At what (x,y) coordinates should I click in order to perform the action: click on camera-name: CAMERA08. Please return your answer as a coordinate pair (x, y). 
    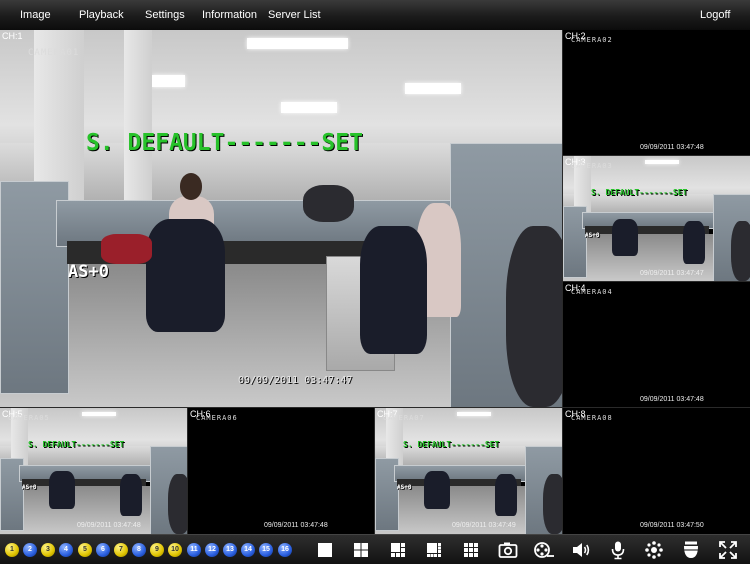
    Looking at the image, I should click on (592, 418).